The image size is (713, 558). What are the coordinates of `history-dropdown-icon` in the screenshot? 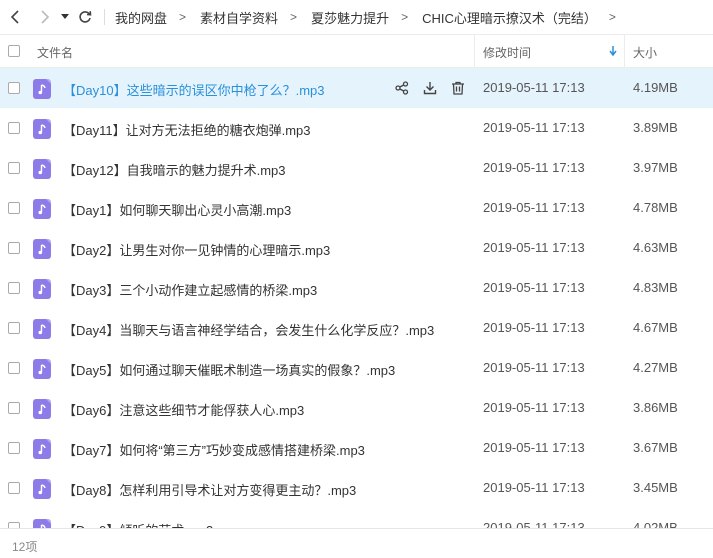 It's located at (65, 16).